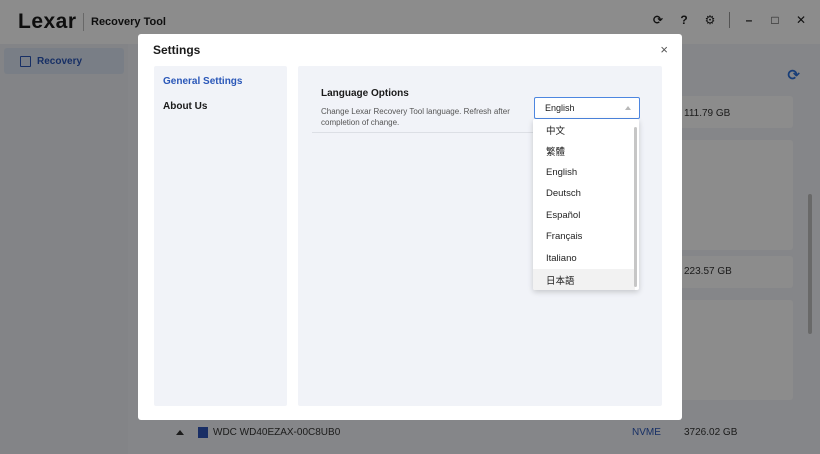  Describe the element at coordinates (185, 106) in the screenshot. I see `nav-item-about-us: About Us` at that location.